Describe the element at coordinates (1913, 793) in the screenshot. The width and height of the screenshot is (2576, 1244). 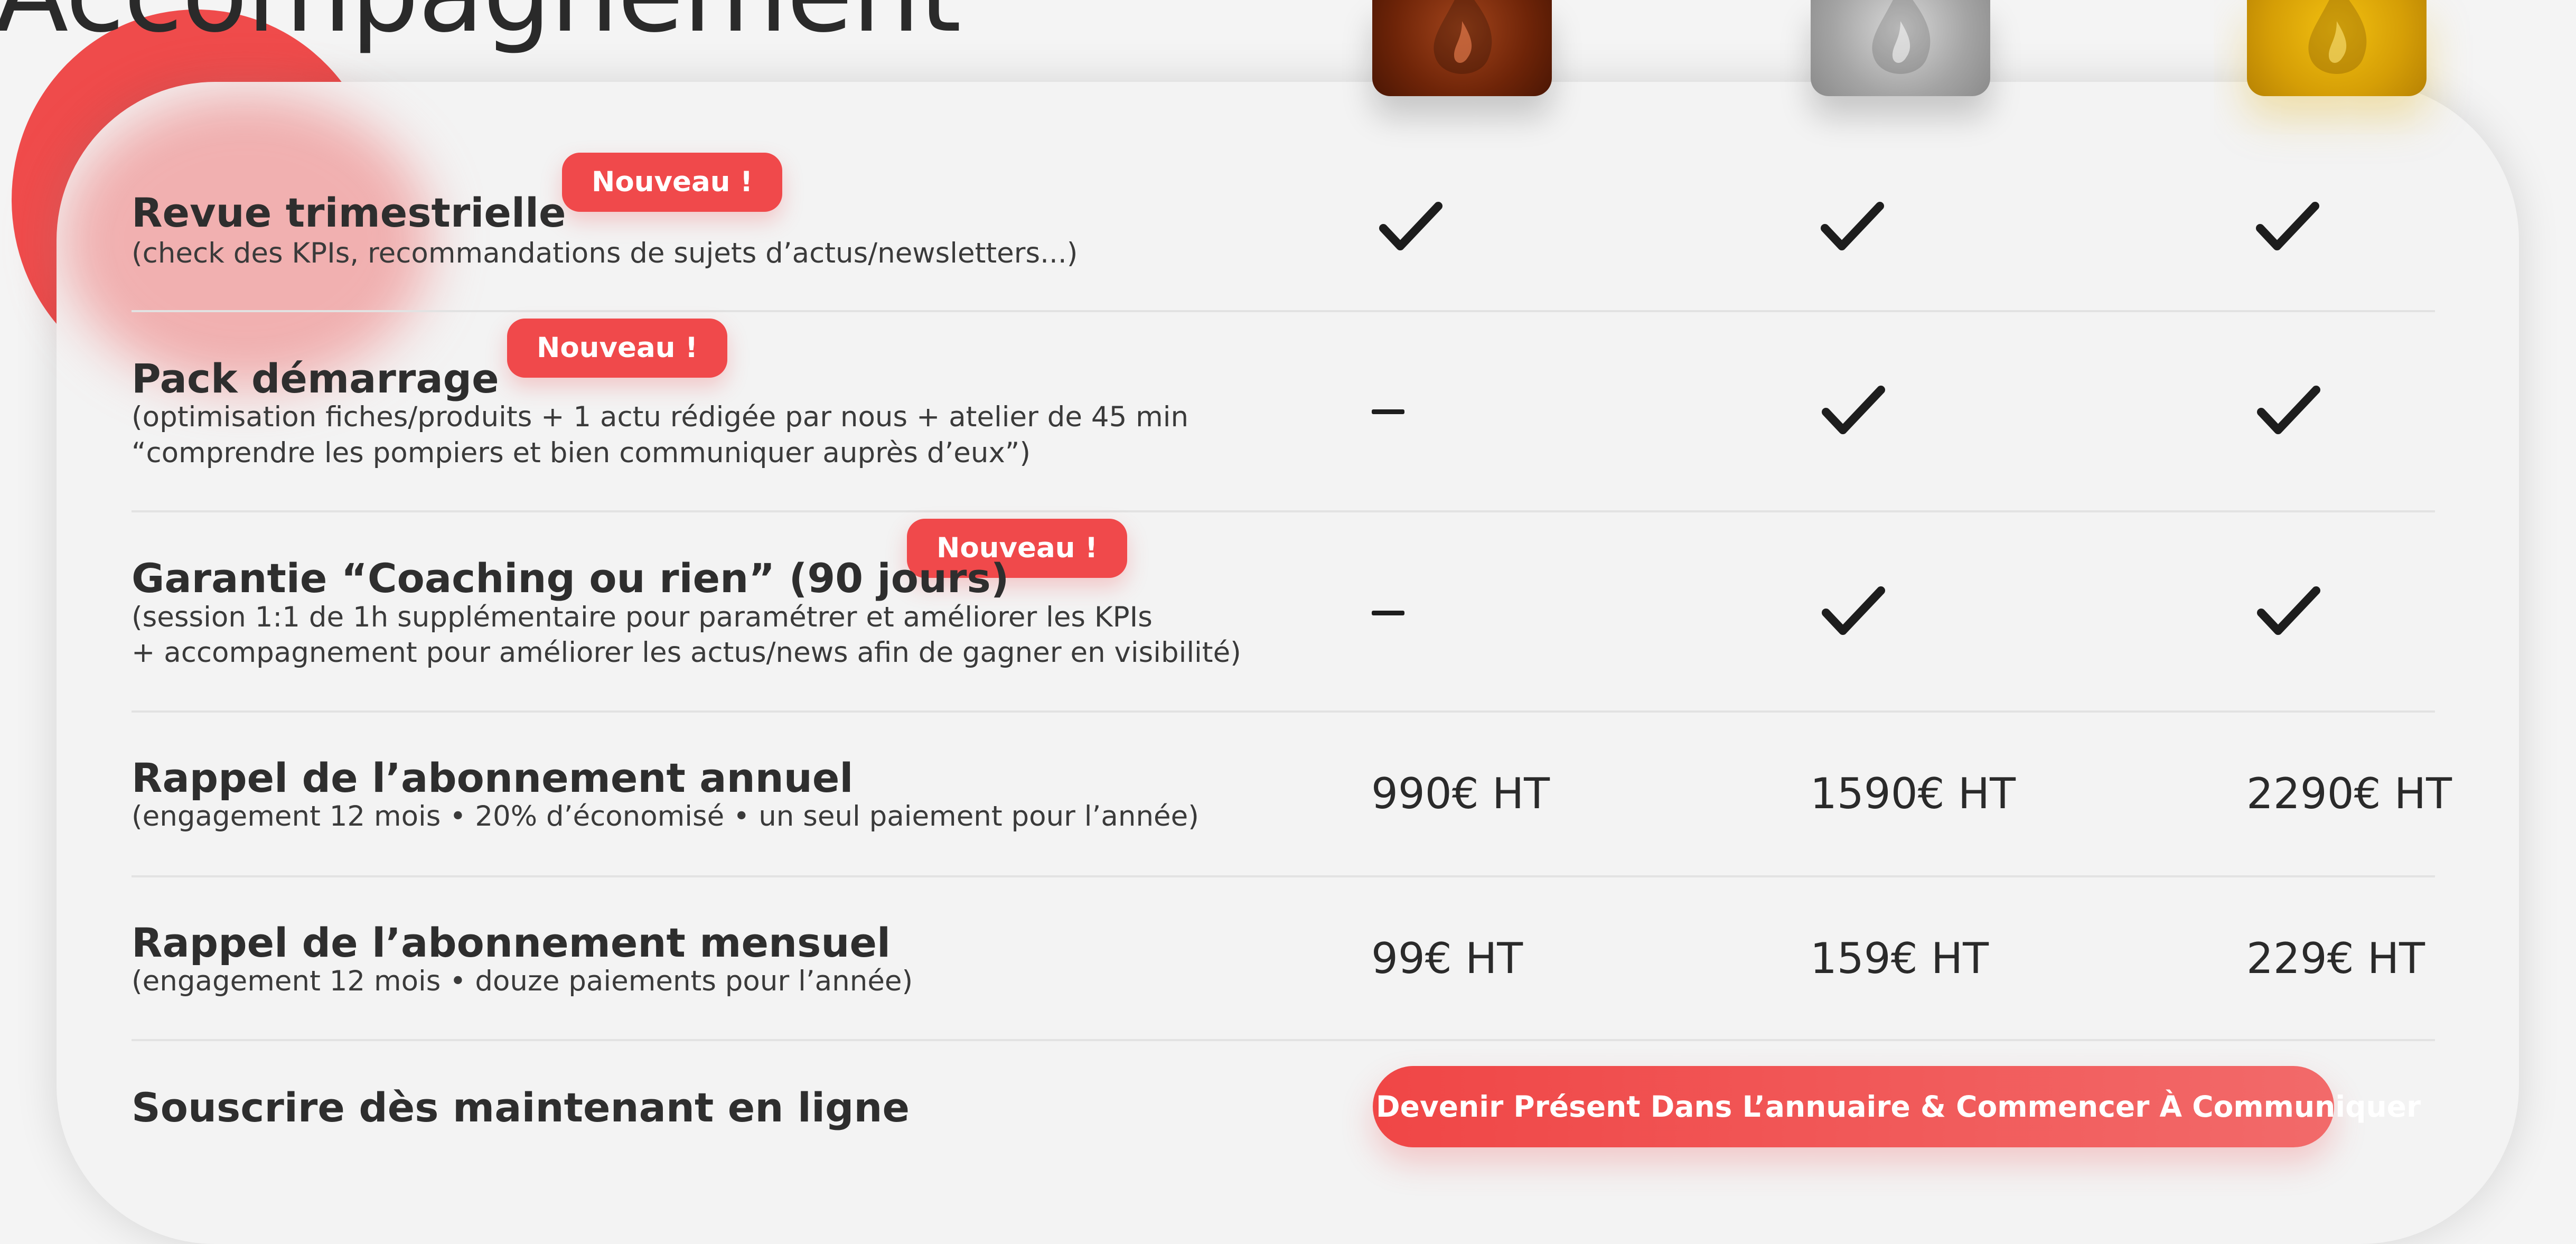
I see `annual-price-silver: 1590€ HT` at that location.